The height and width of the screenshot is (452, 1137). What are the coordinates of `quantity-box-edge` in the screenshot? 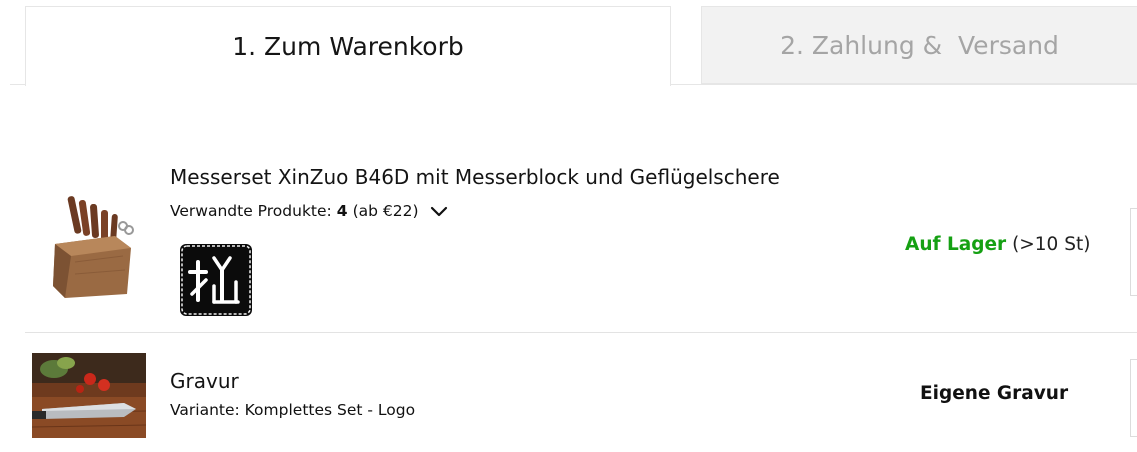 It's located at (1133, 252).